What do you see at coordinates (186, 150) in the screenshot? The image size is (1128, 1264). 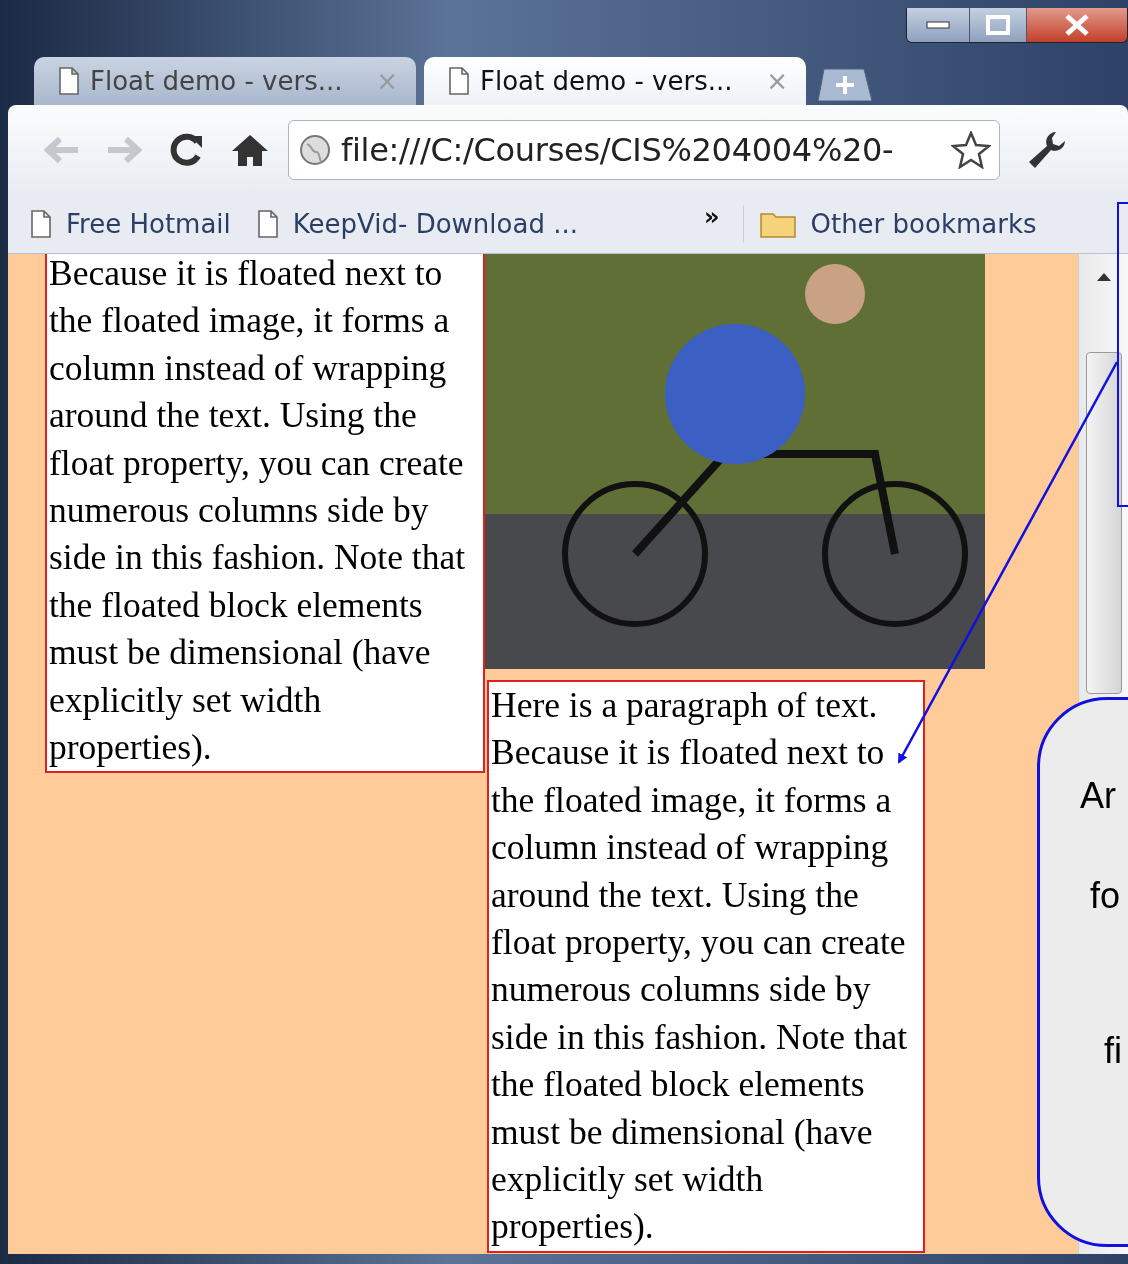 I see `reload-icon` at bounding box center [186, 150].